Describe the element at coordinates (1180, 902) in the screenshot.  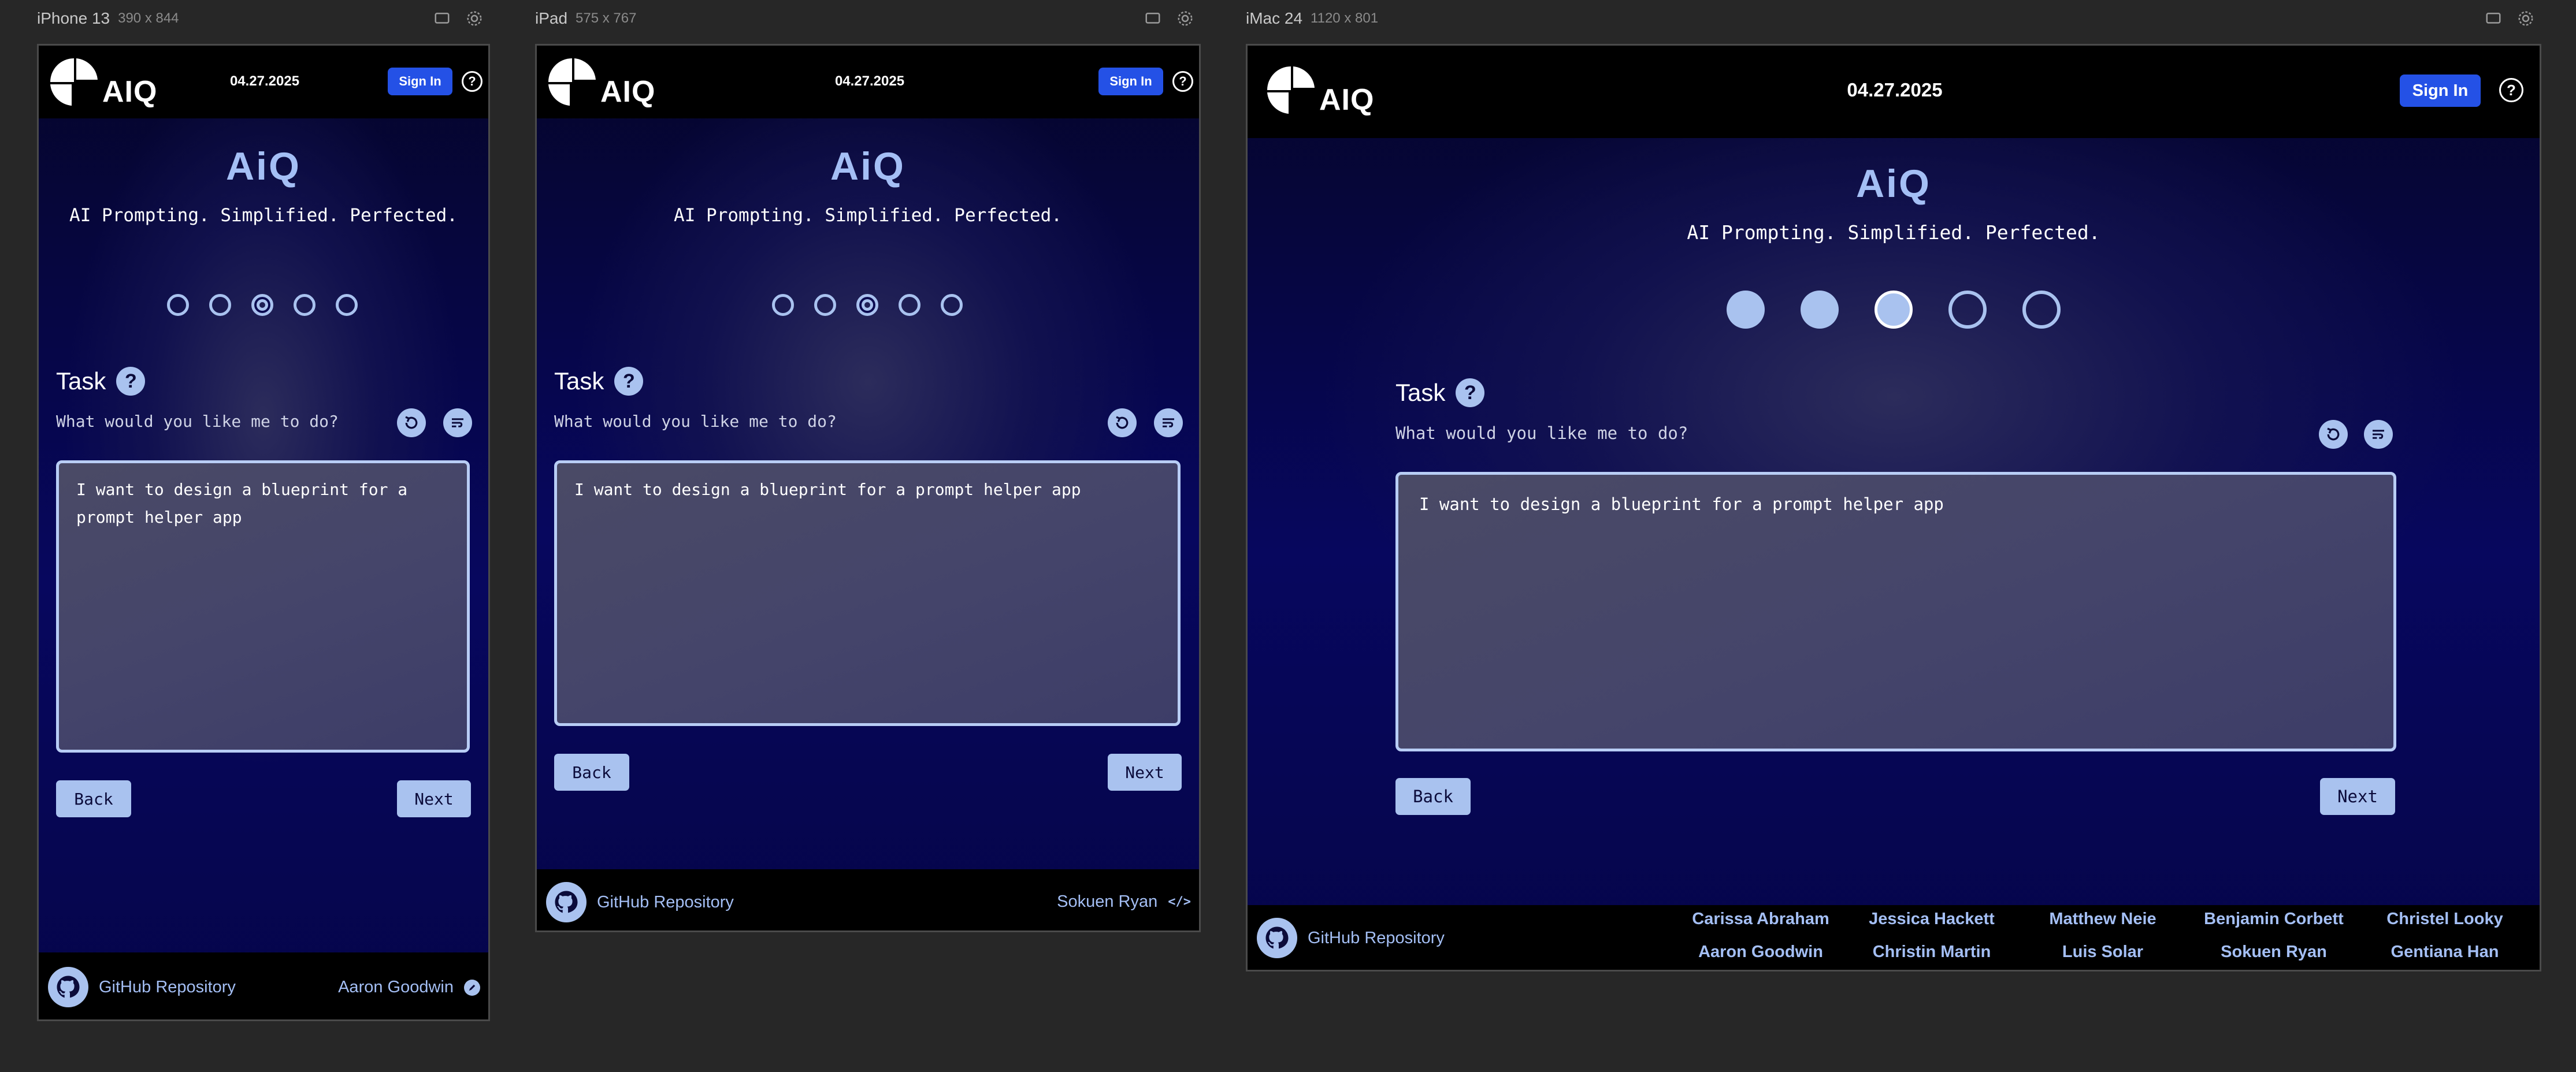
I see `code-icon: </>` at that location.